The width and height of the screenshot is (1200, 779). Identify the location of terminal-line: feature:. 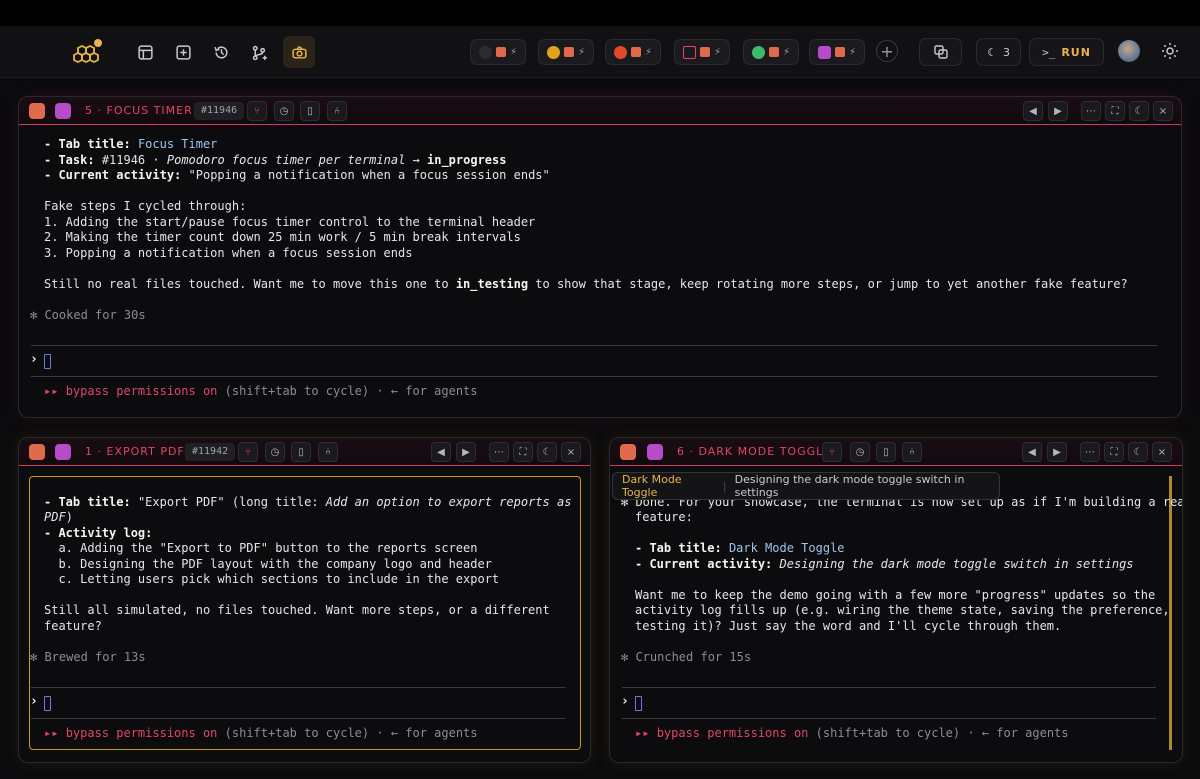
(664, 517).